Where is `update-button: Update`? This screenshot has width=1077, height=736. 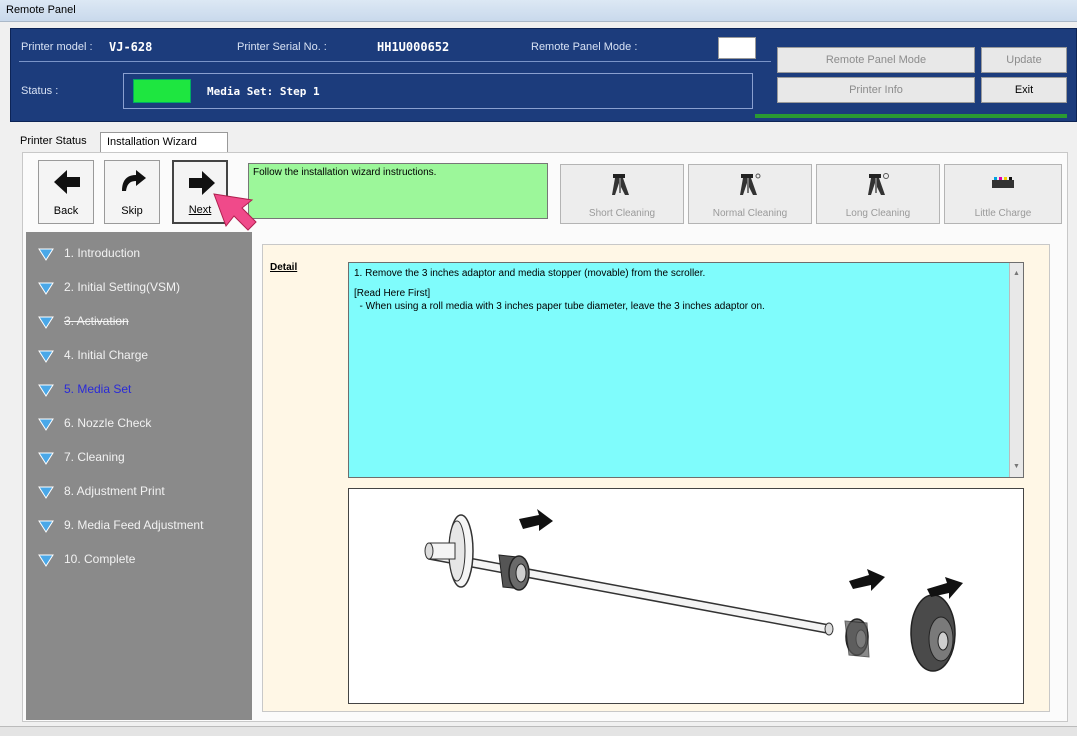
update-button: Update is located at coordinates (1024, 60).